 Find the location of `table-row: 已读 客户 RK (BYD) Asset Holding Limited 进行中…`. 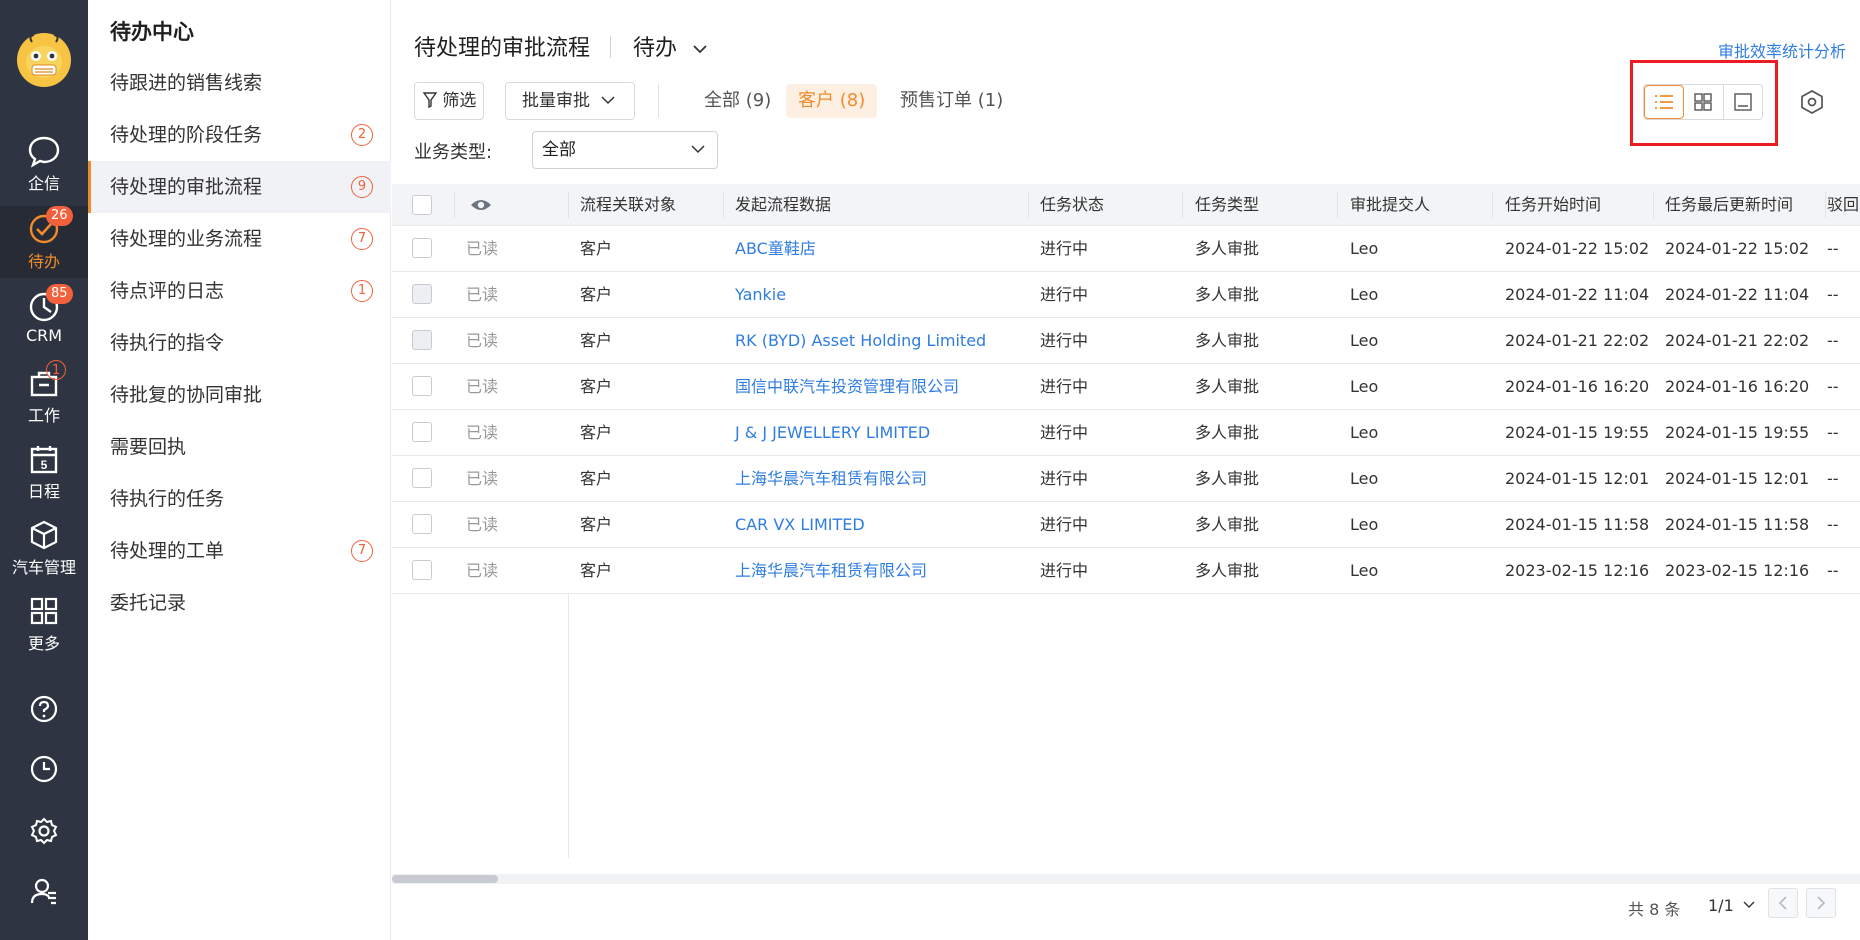

table-row: 已读 客户 RK (BYD) Asset Holding Limited 进行中… is located at coordinates (1126, 341).